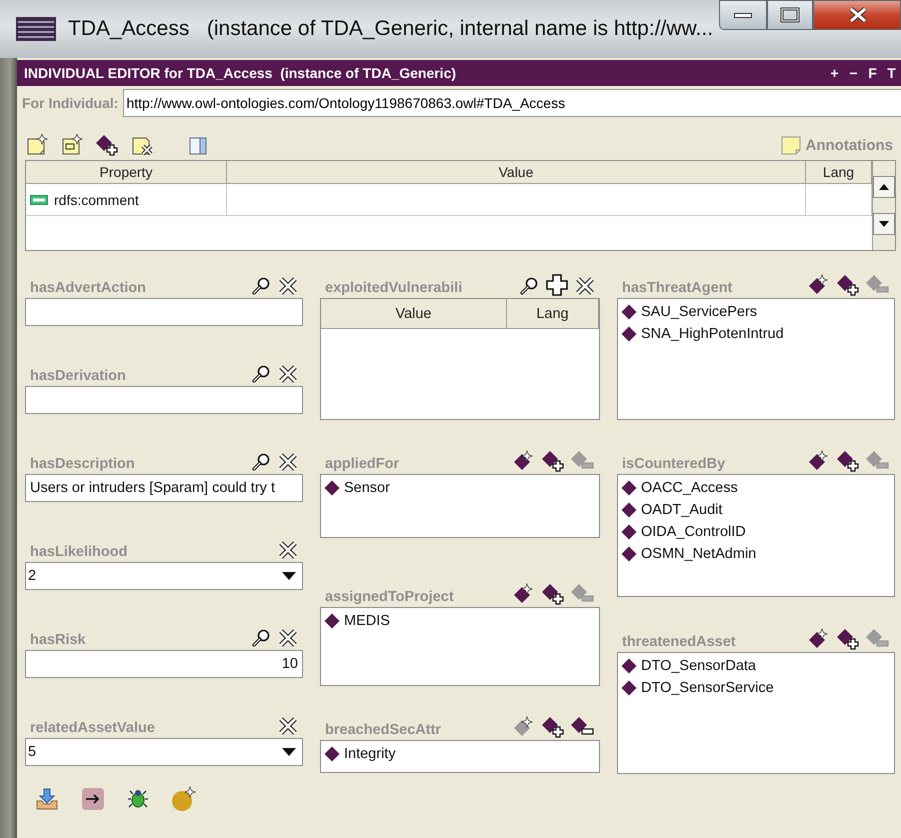  I want to click on plus-icon, so click(557, 285).